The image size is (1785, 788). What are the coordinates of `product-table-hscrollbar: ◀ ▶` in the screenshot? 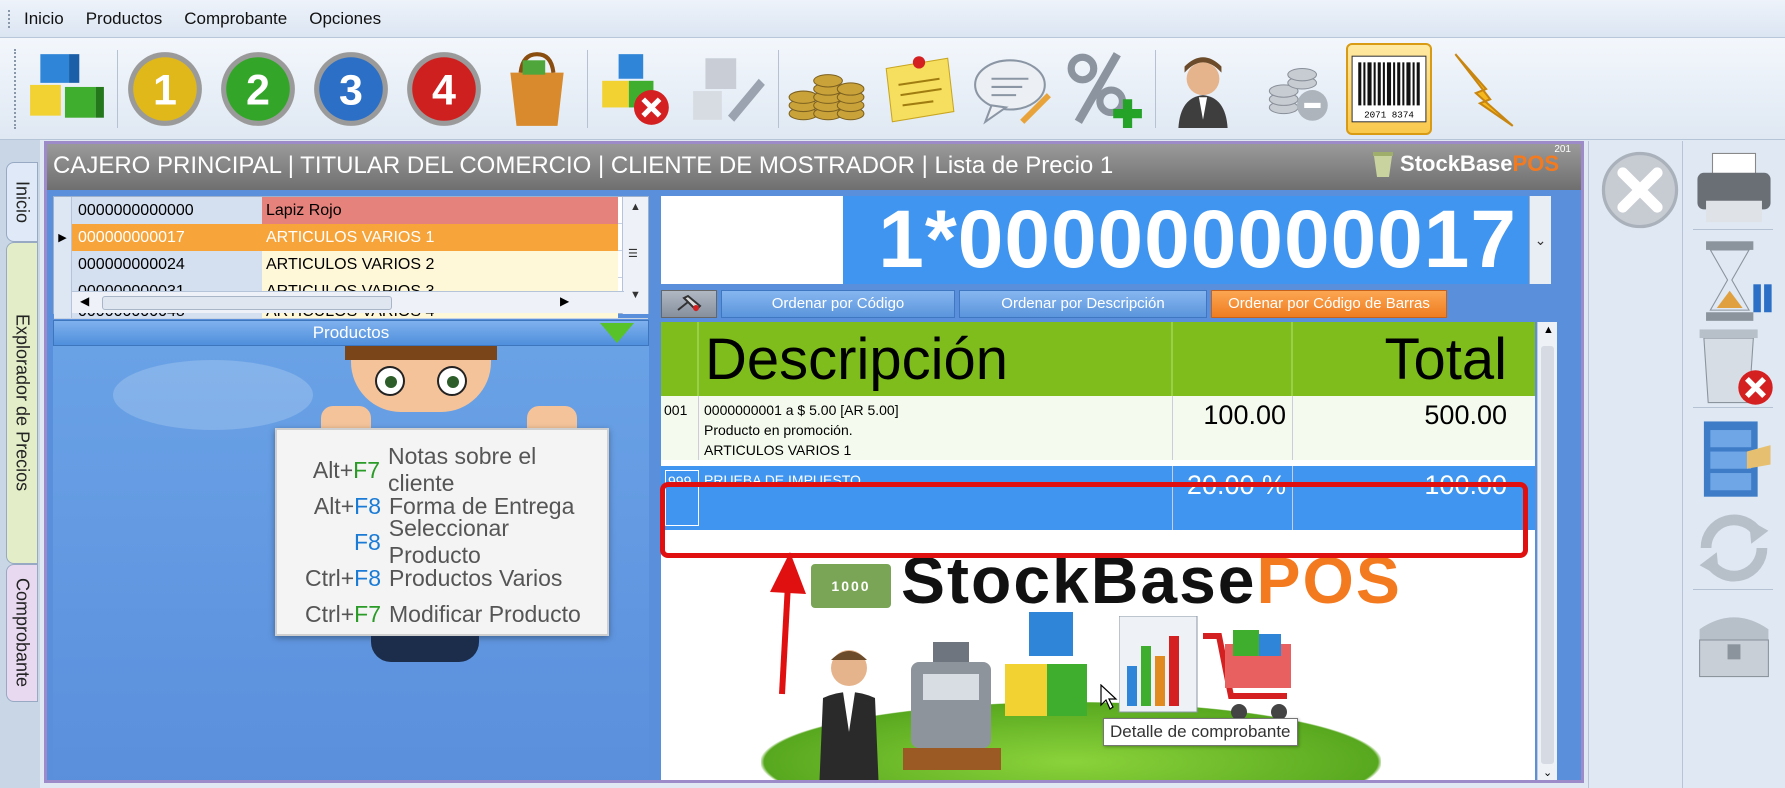 It's located at (348, 302).